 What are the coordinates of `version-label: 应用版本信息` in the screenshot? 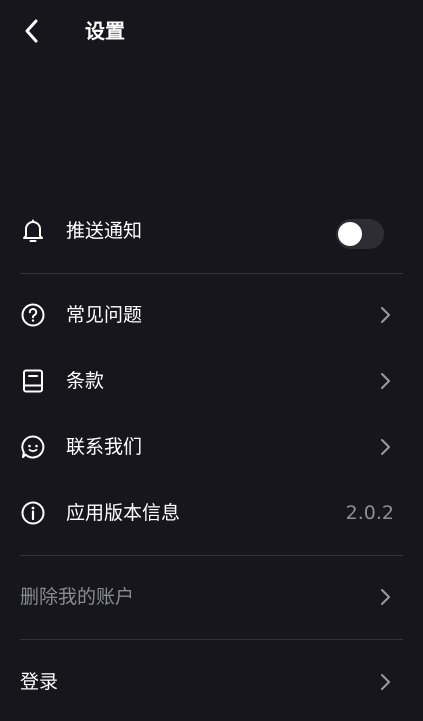 It's located at (123, 513).